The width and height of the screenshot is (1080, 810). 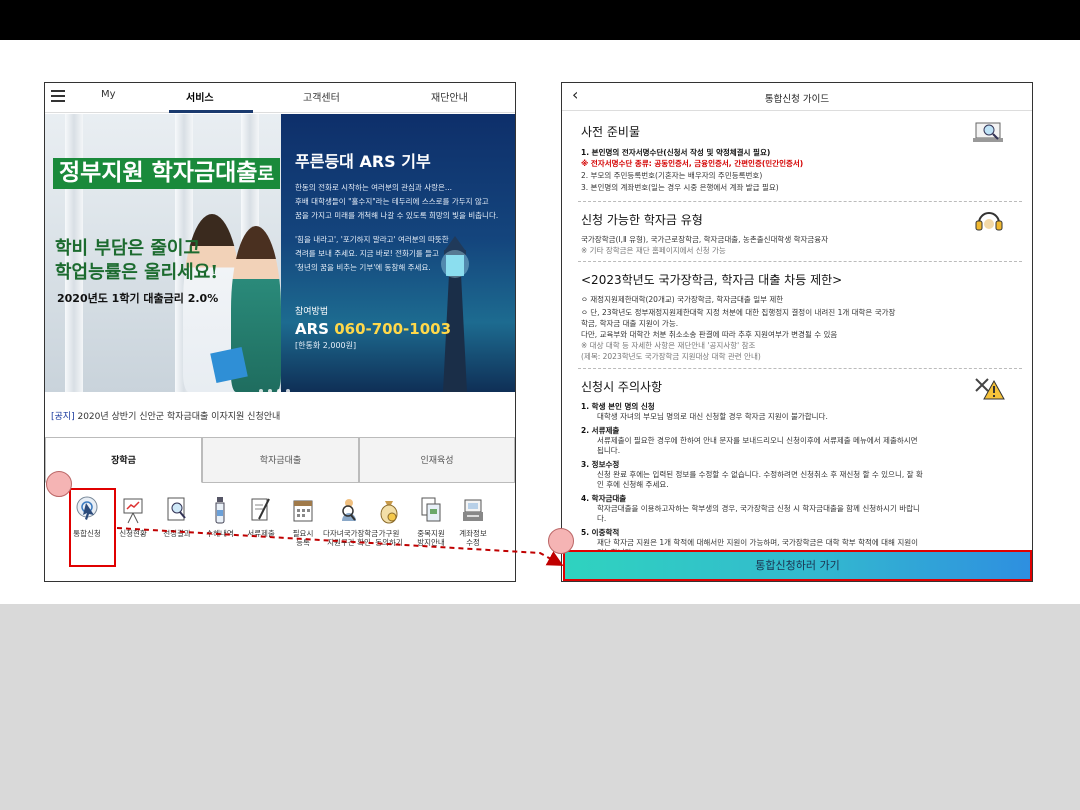 I want to click on menu-document-submission: 서류제출, so click(x=261, y=516).